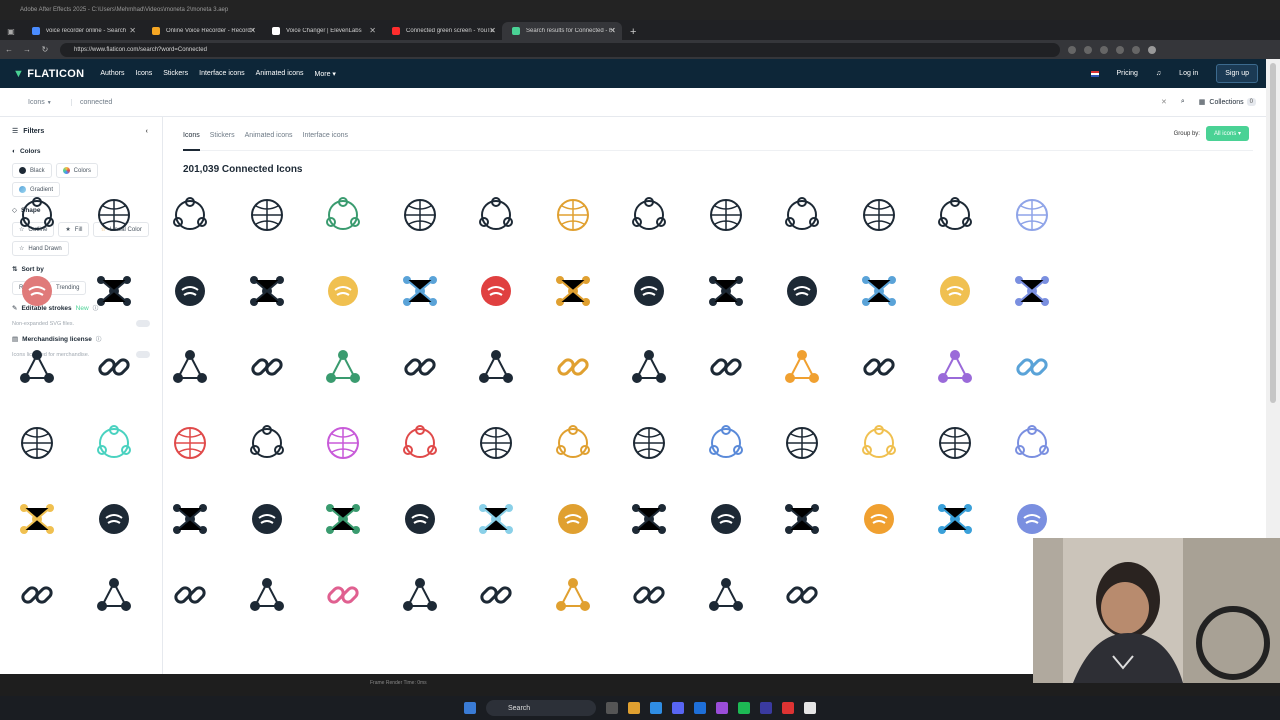 This screenshot has width=1280, height=720. Describe the element at coordinates (573, 367) in the screenshot. I see `small-hub-icon` at that location.